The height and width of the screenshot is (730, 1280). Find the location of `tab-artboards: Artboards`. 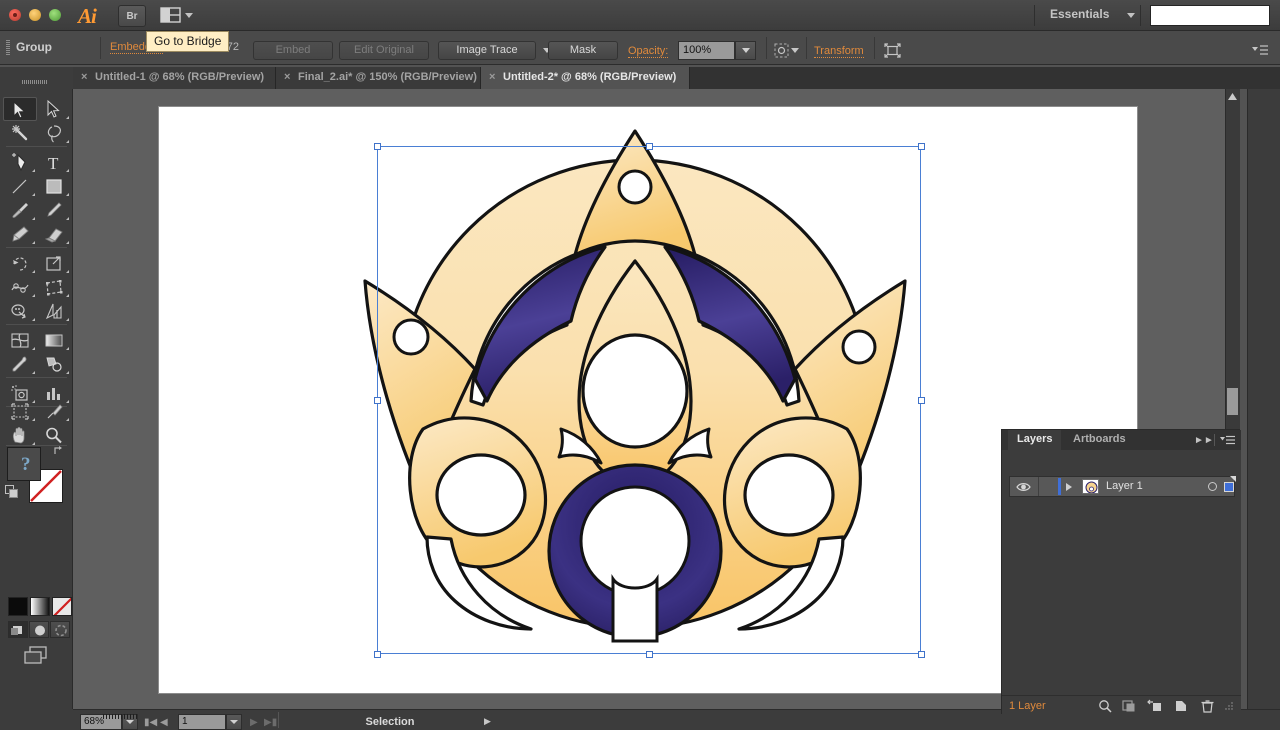

tab-artboards: Artboards is located at coordinates (1099, 440).